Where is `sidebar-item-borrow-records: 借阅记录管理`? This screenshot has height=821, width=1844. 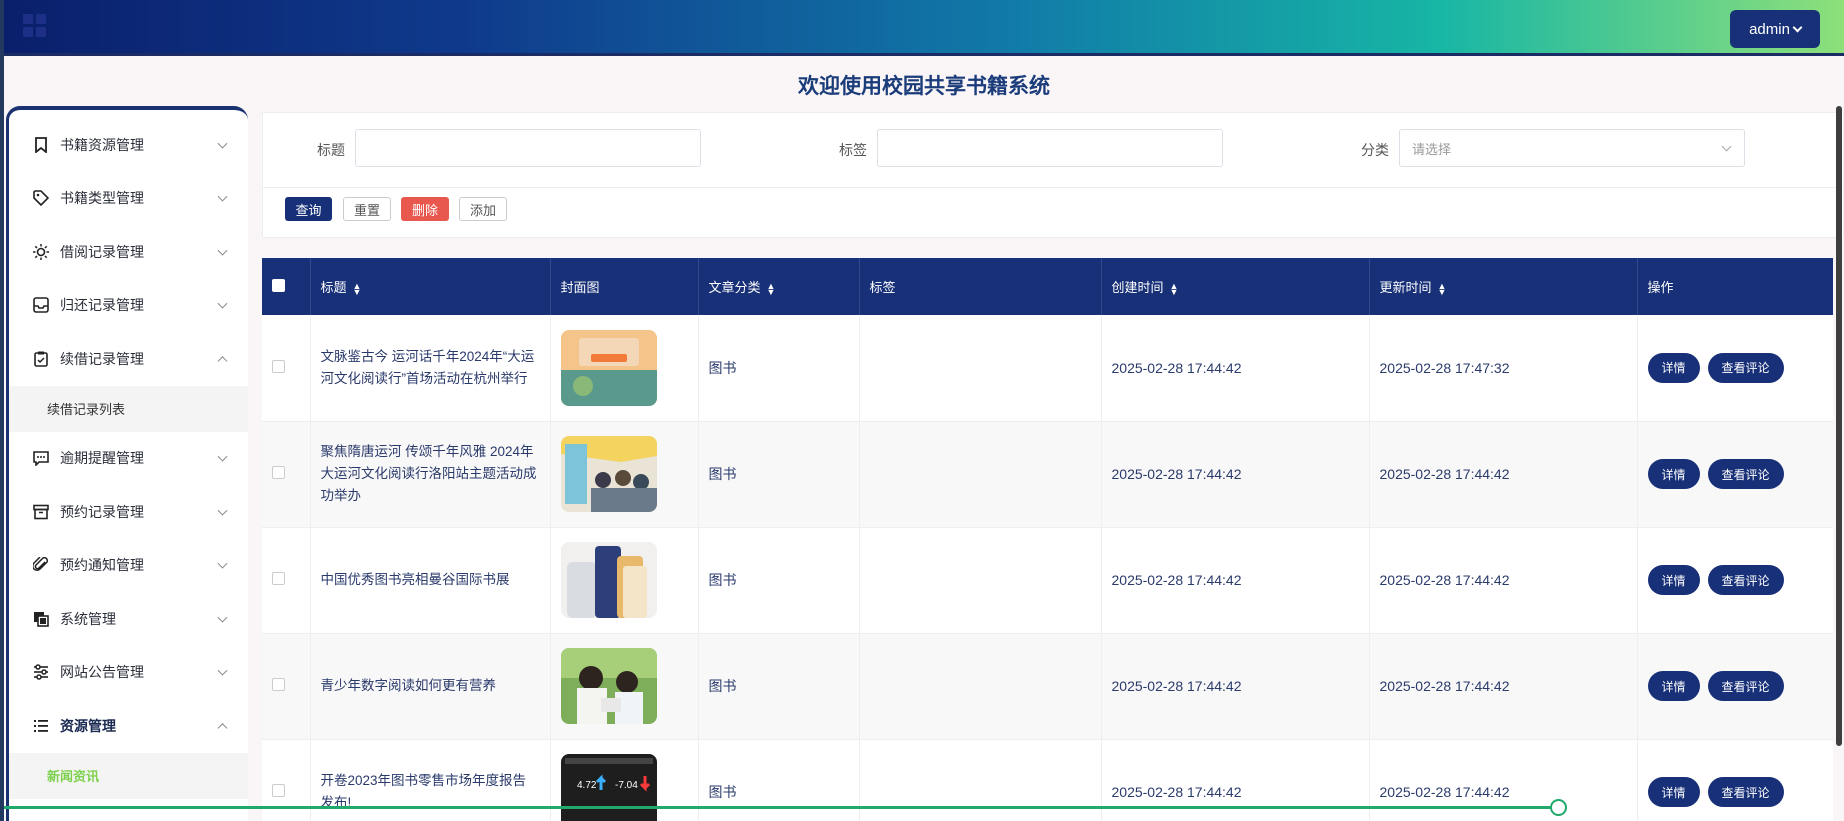
sidebar-item-borrow-records: 借阅记录管理 is located at coordinates (128, 252).